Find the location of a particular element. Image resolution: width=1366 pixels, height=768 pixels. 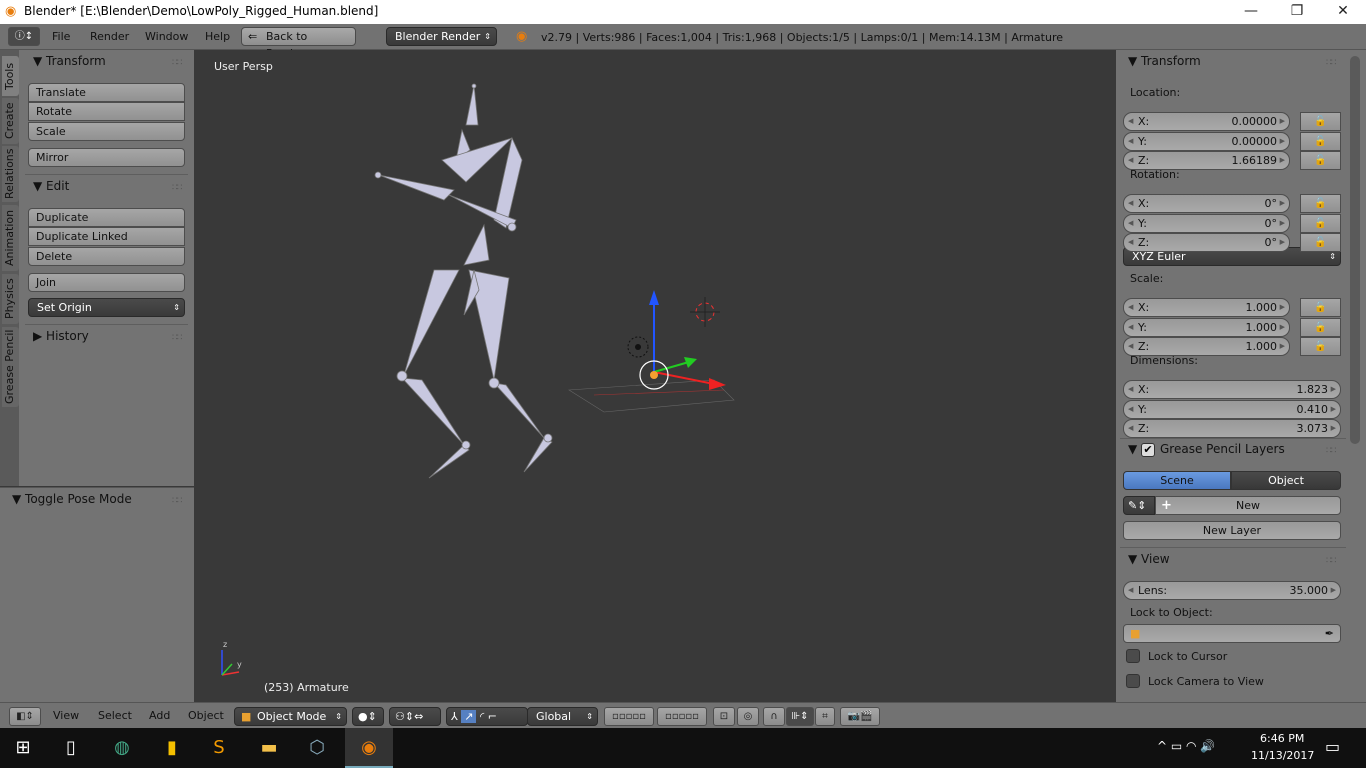

keep-icon: ▮ is located at coordinates (172, 748).